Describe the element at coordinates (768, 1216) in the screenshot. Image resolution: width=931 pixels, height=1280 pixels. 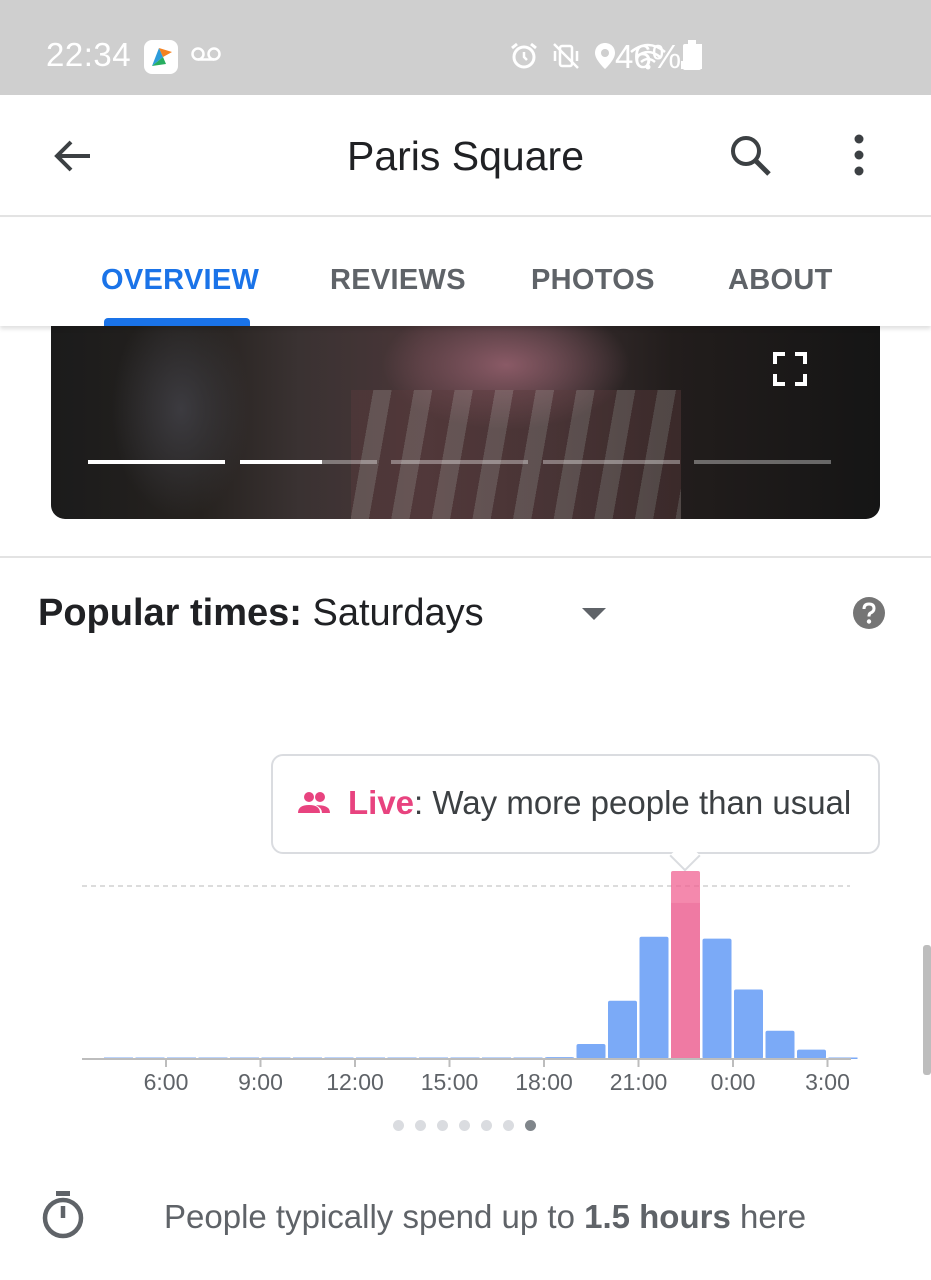
I see `dwell-suffix: here` at that location.